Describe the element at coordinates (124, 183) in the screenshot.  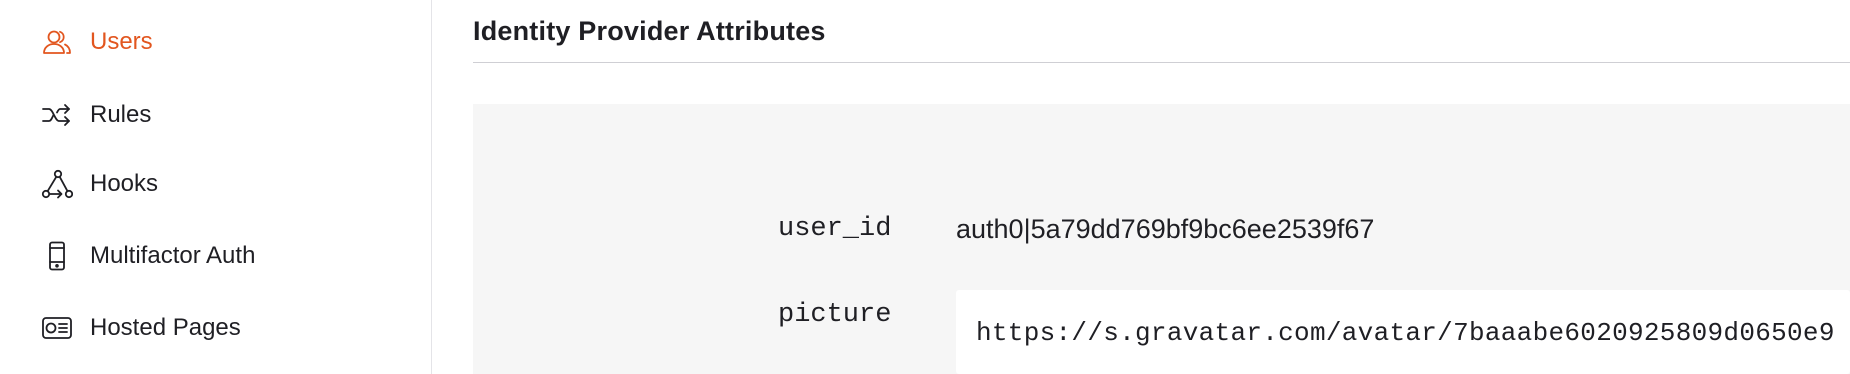
I see `sidebar-item-label: Hooks` at that location.